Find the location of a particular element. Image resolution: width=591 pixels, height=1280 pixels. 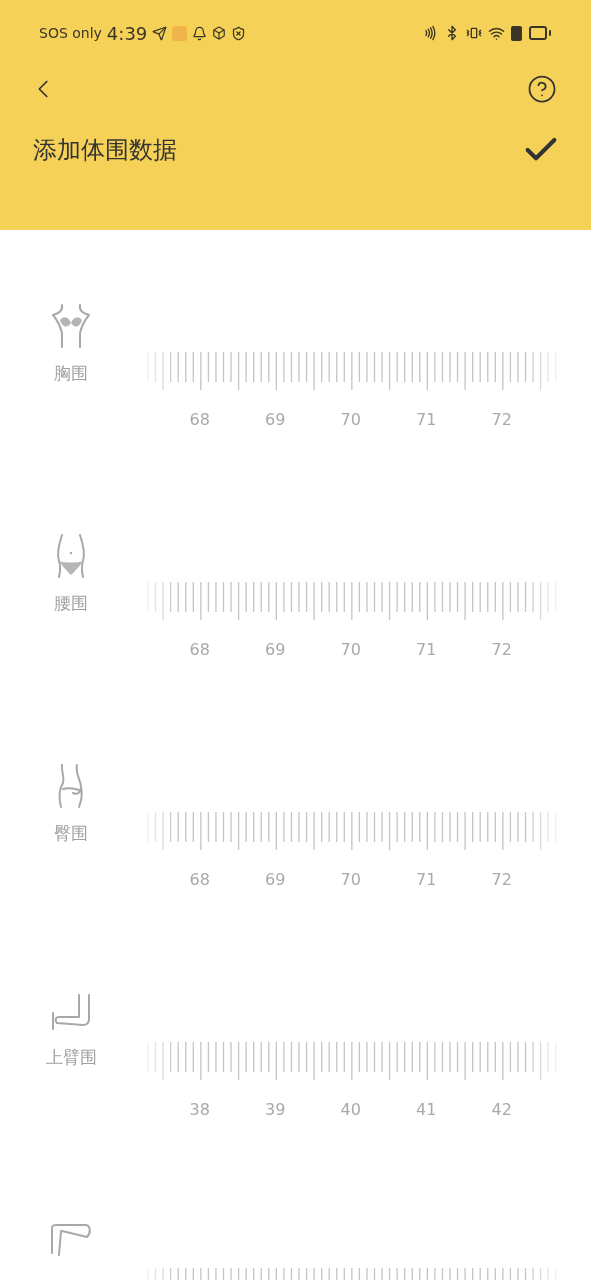

measurement-label: 臀围 is located at coordinates (71, 833).